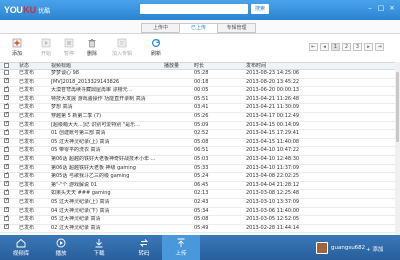  Describe the element at coordinates (200, 107) in the screenshot. I see `table-row: 已发布 梦想 高清 03:41 2013-04-21 11:30:09` at that location.